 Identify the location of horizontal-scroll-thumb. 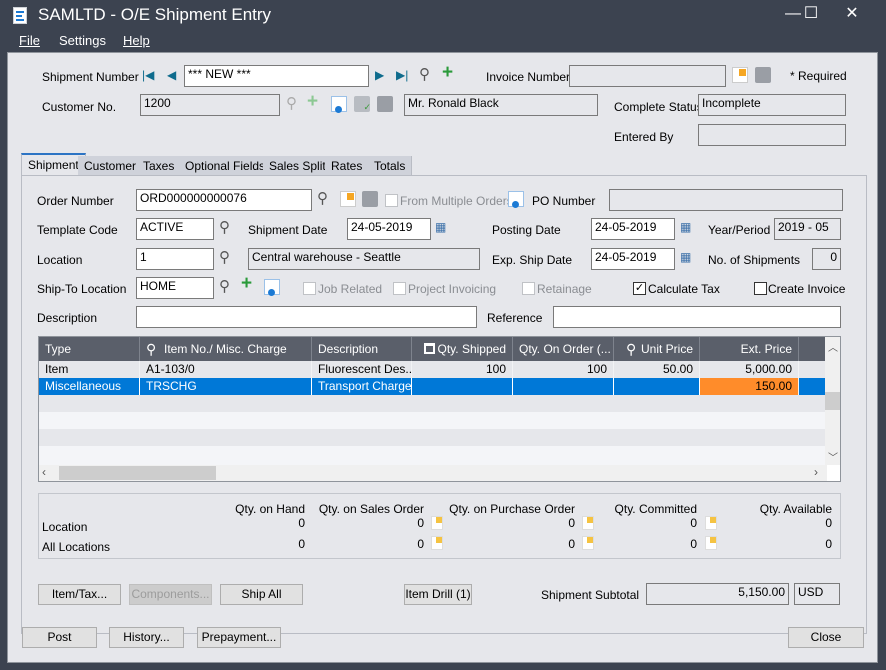
(137, 473).